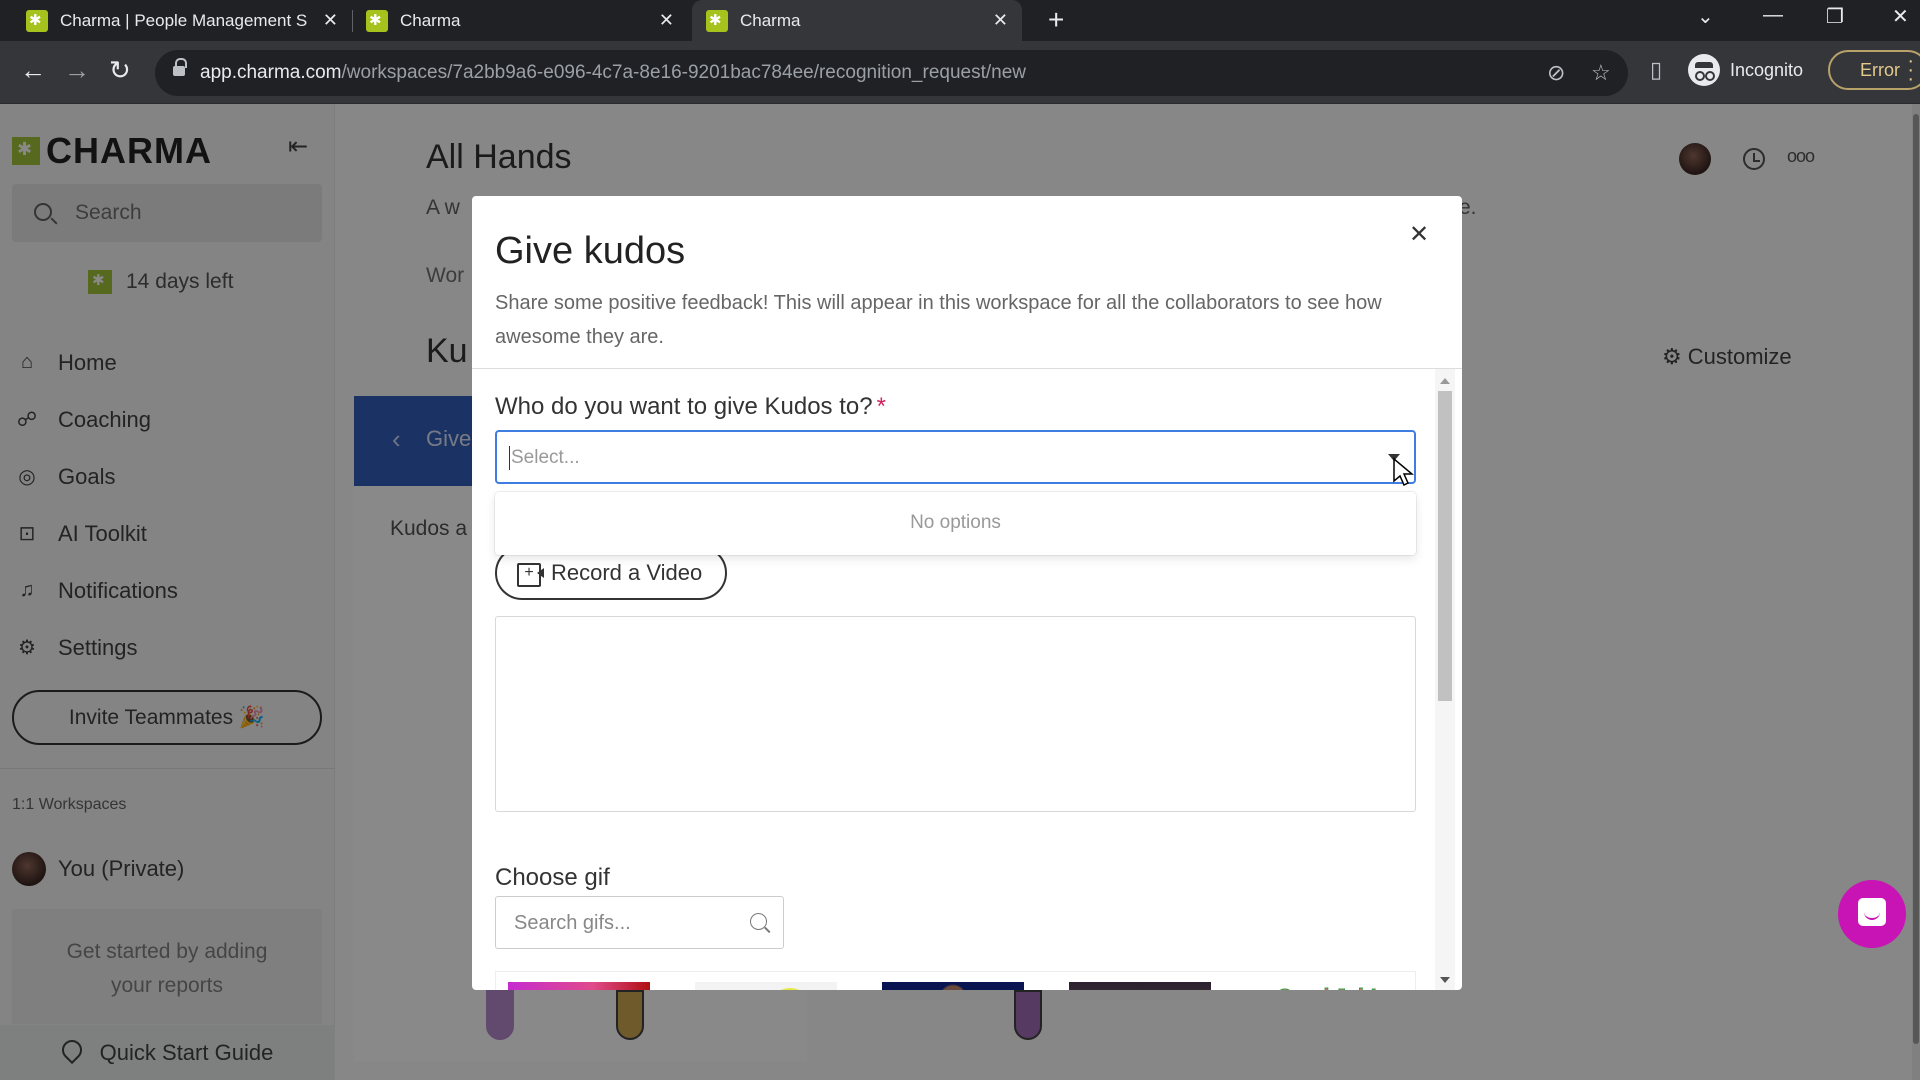 This screenshot has width=1920, height=1080. What do you see at coordinates (1900, 16) in the screenshot?
I see `close-window-icon: ✕` at bounding box center [1900, 16].